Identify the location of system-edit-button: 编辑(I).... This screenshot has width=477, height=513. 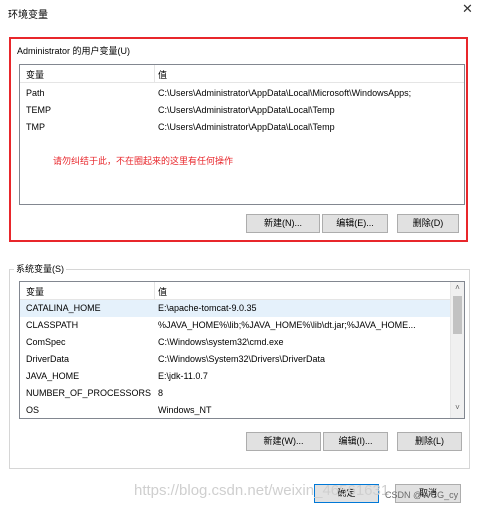
(355, 441).